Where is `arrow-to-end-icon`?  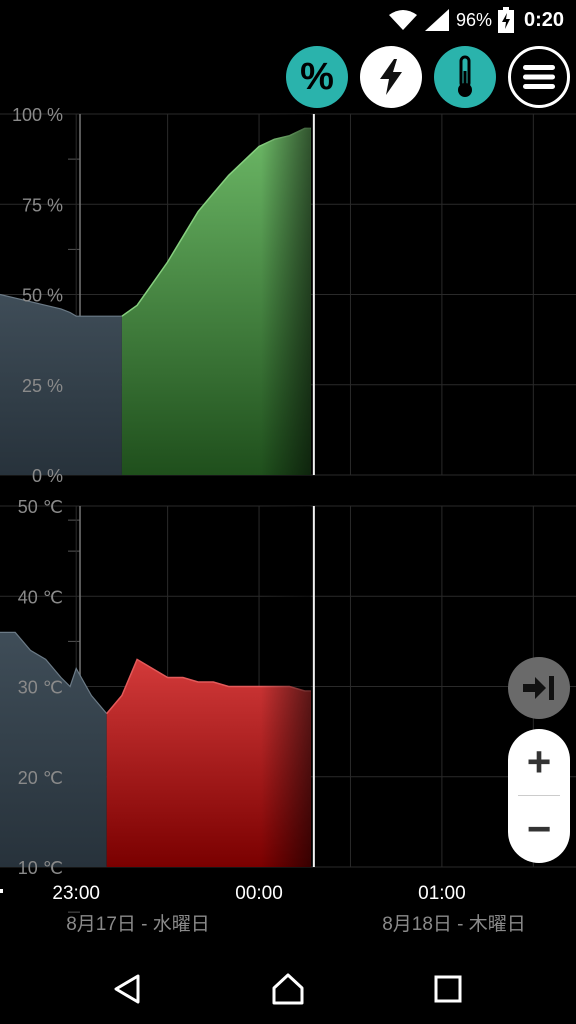
arrow-to-end-icon is located at coordinates (539, 688).